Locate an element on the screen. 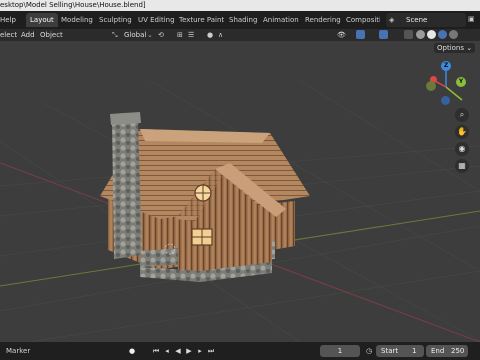 The image size is (480, 360). proportional-icon: ● is located at coordinates (210, 35).